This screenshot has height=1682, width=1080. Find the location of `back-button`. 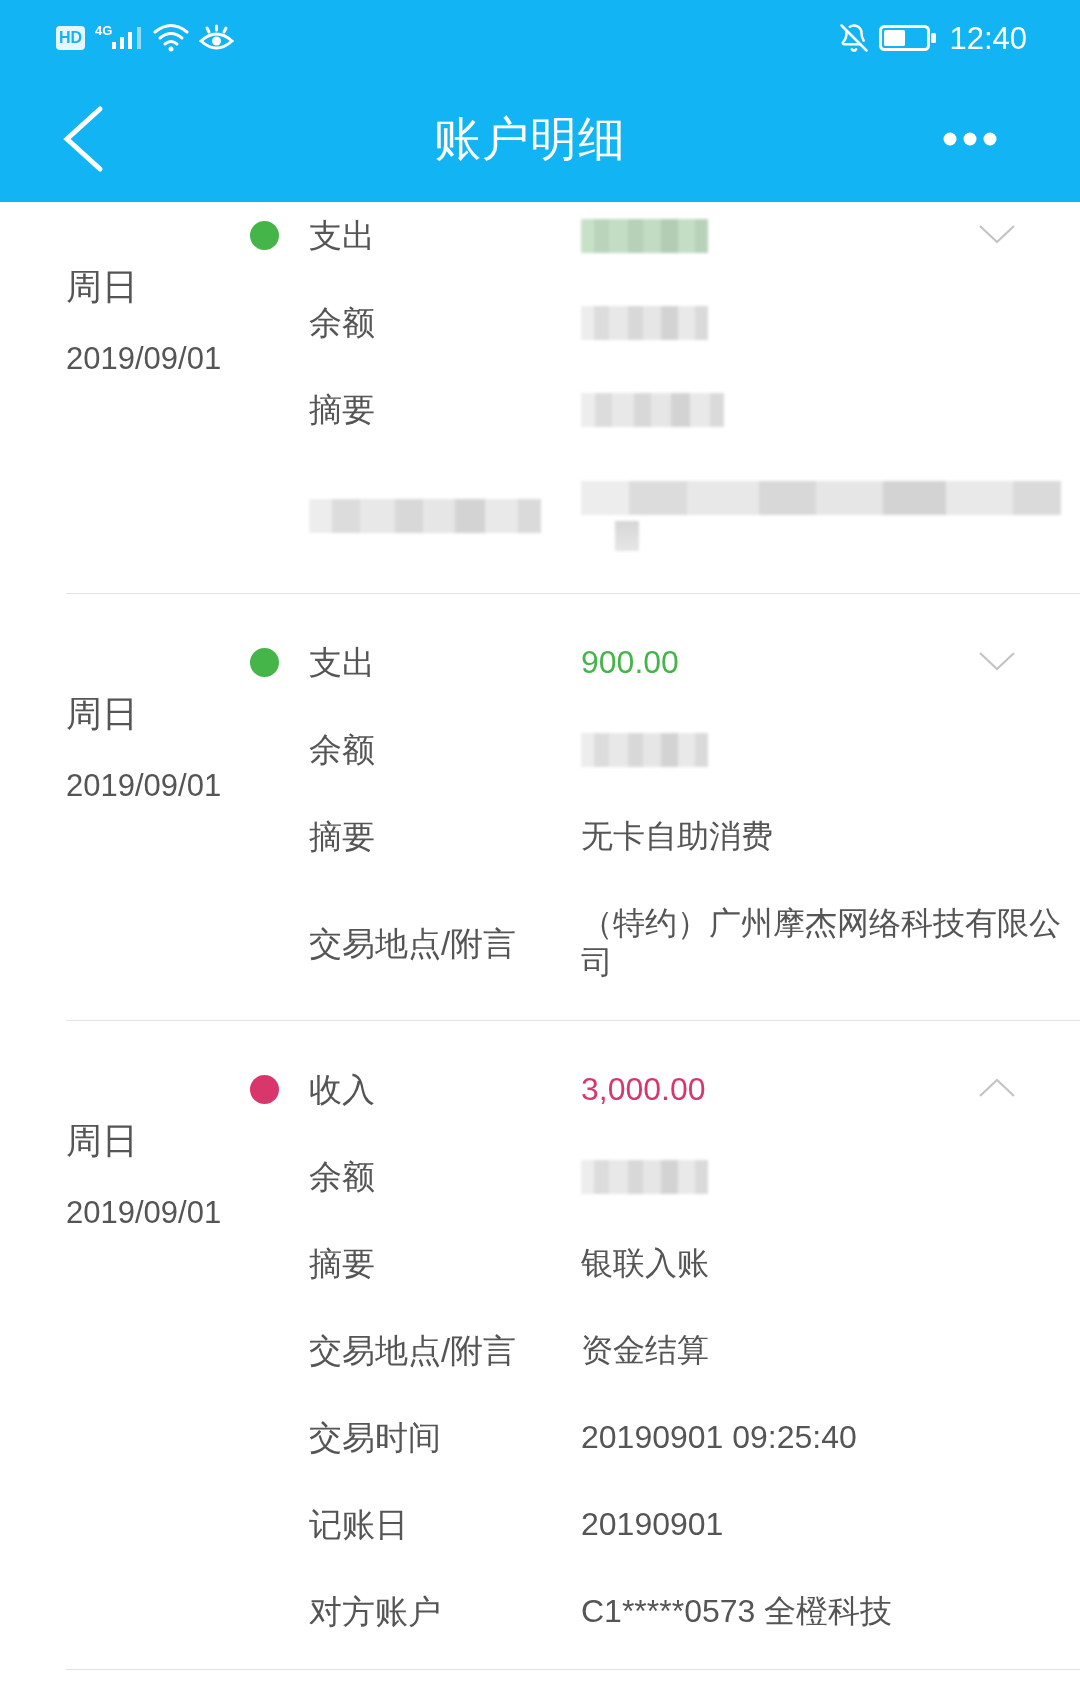

back-button is located at coordinates (83, 139).